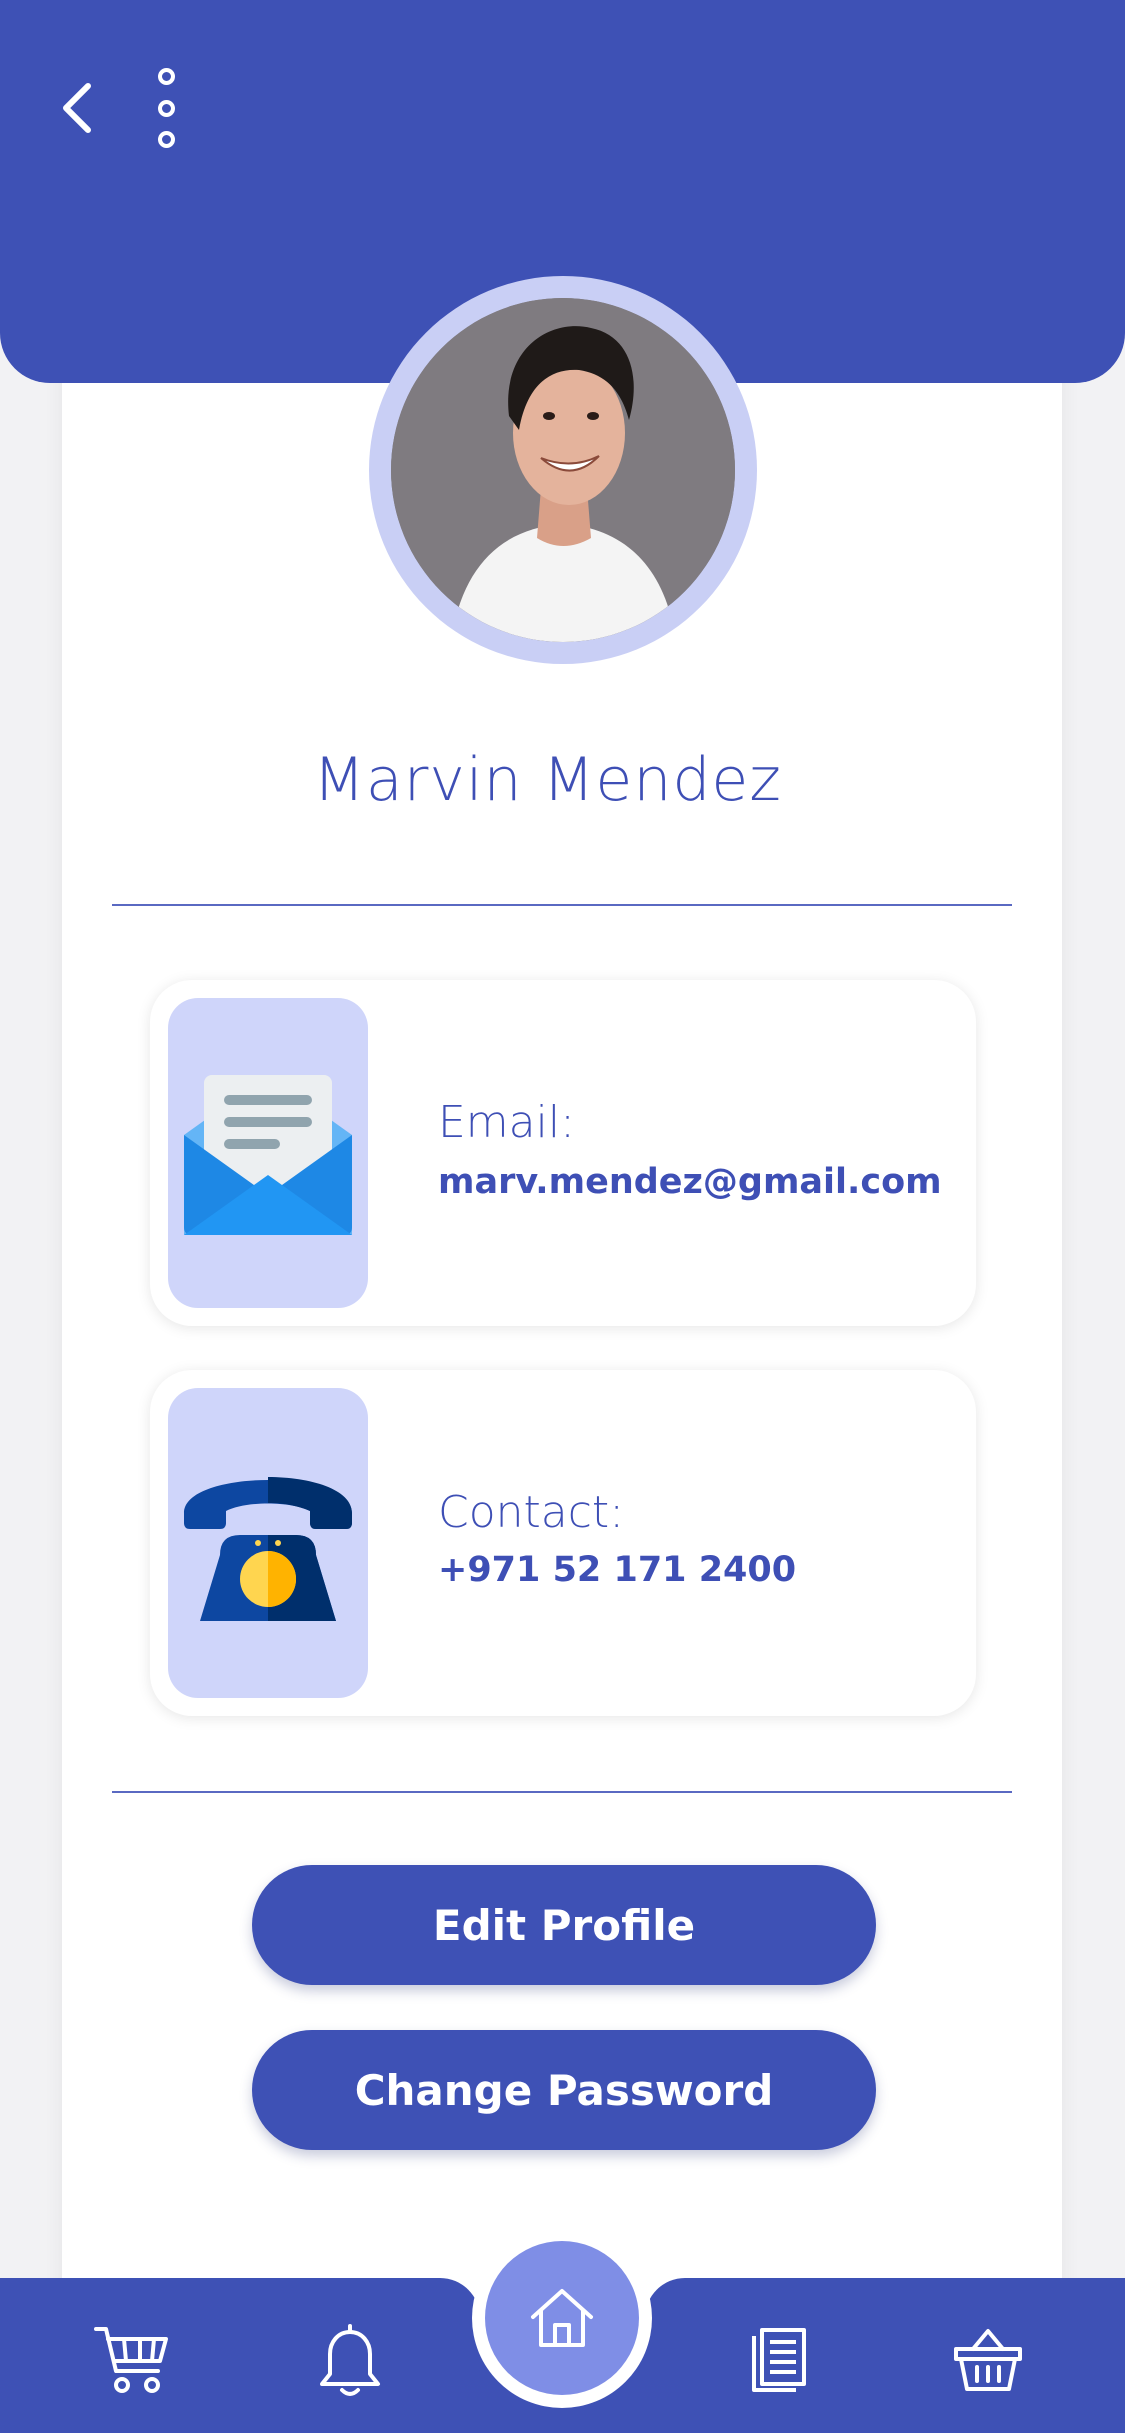 This screenshot has width=1125, height=2433. I want to click on nav-basket, so click(988, 2360).